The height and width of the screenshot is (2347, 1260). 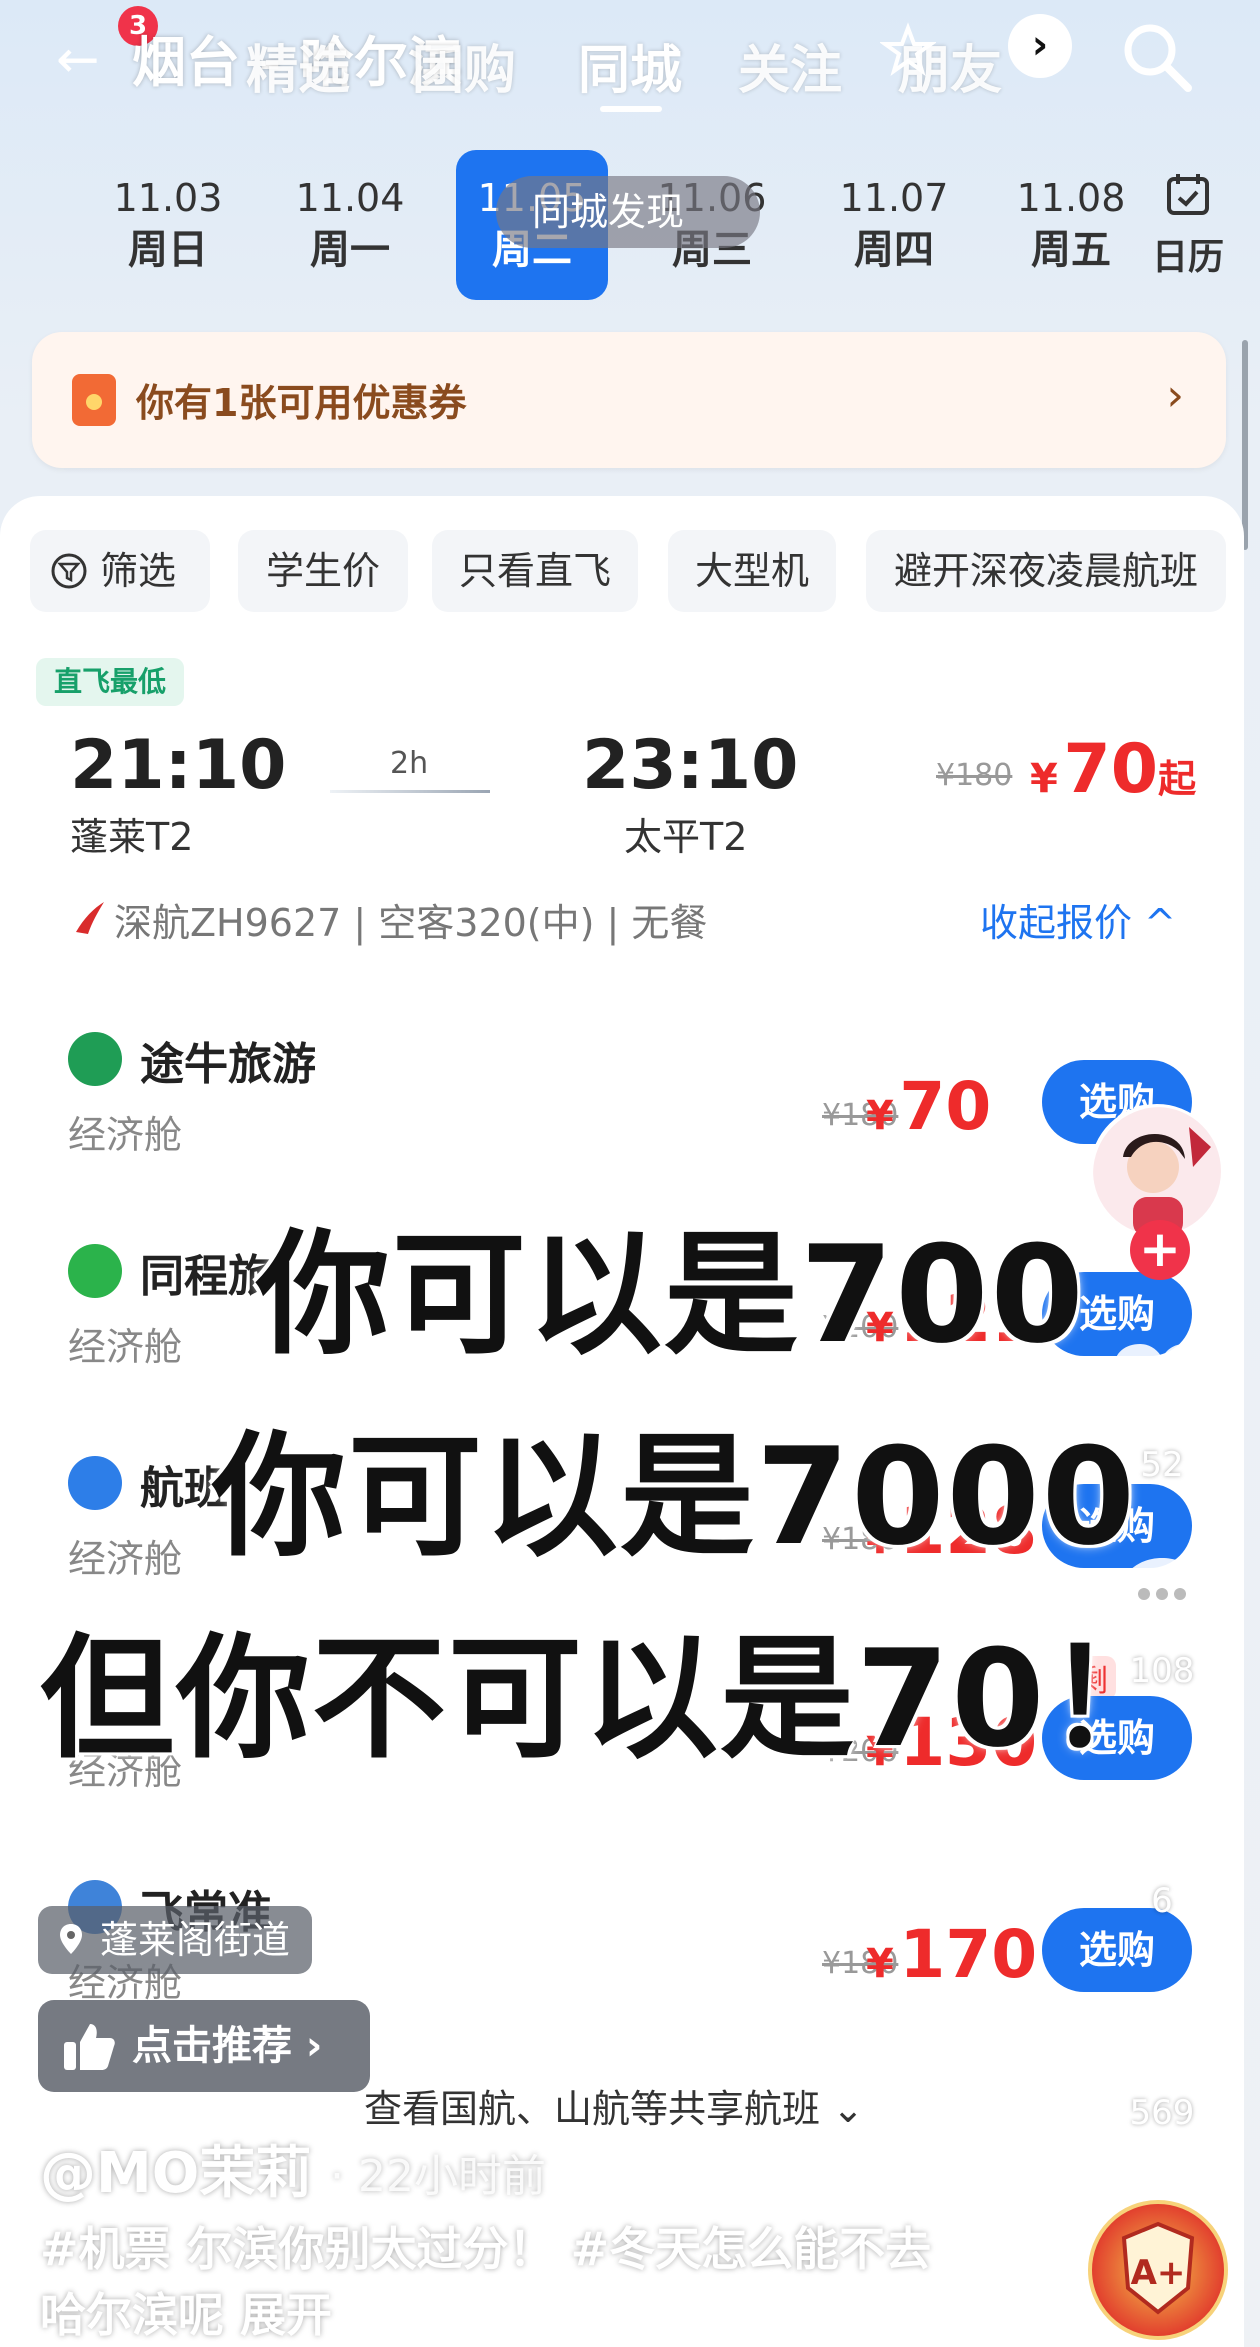 I want to click on date-item: 11.08 周五, so click(x=1071, y=226).